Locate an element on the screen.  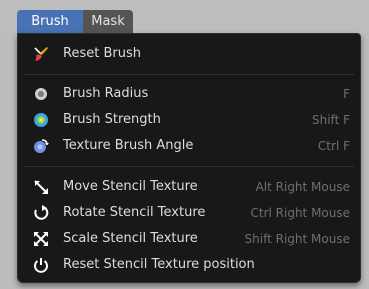
move-stencil-icon is located at coordinates (41, 187).